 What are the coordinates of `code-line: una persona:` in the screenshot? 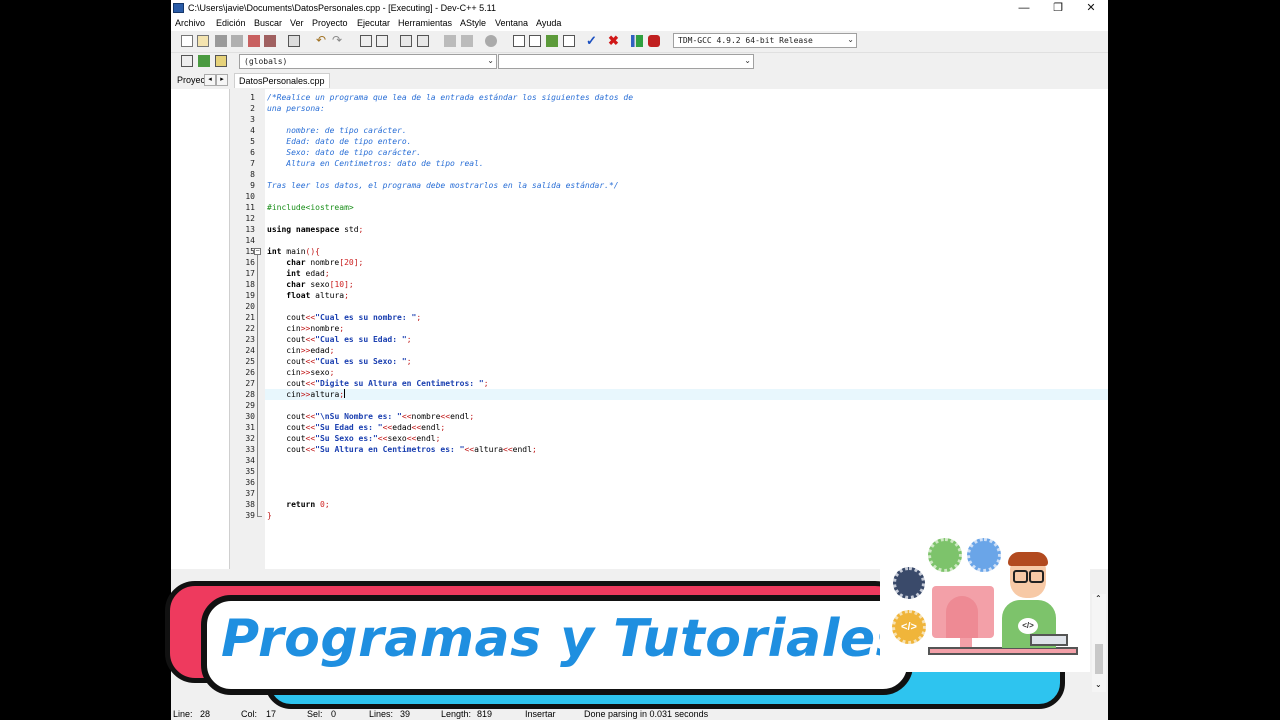 It's located at (296, 108).